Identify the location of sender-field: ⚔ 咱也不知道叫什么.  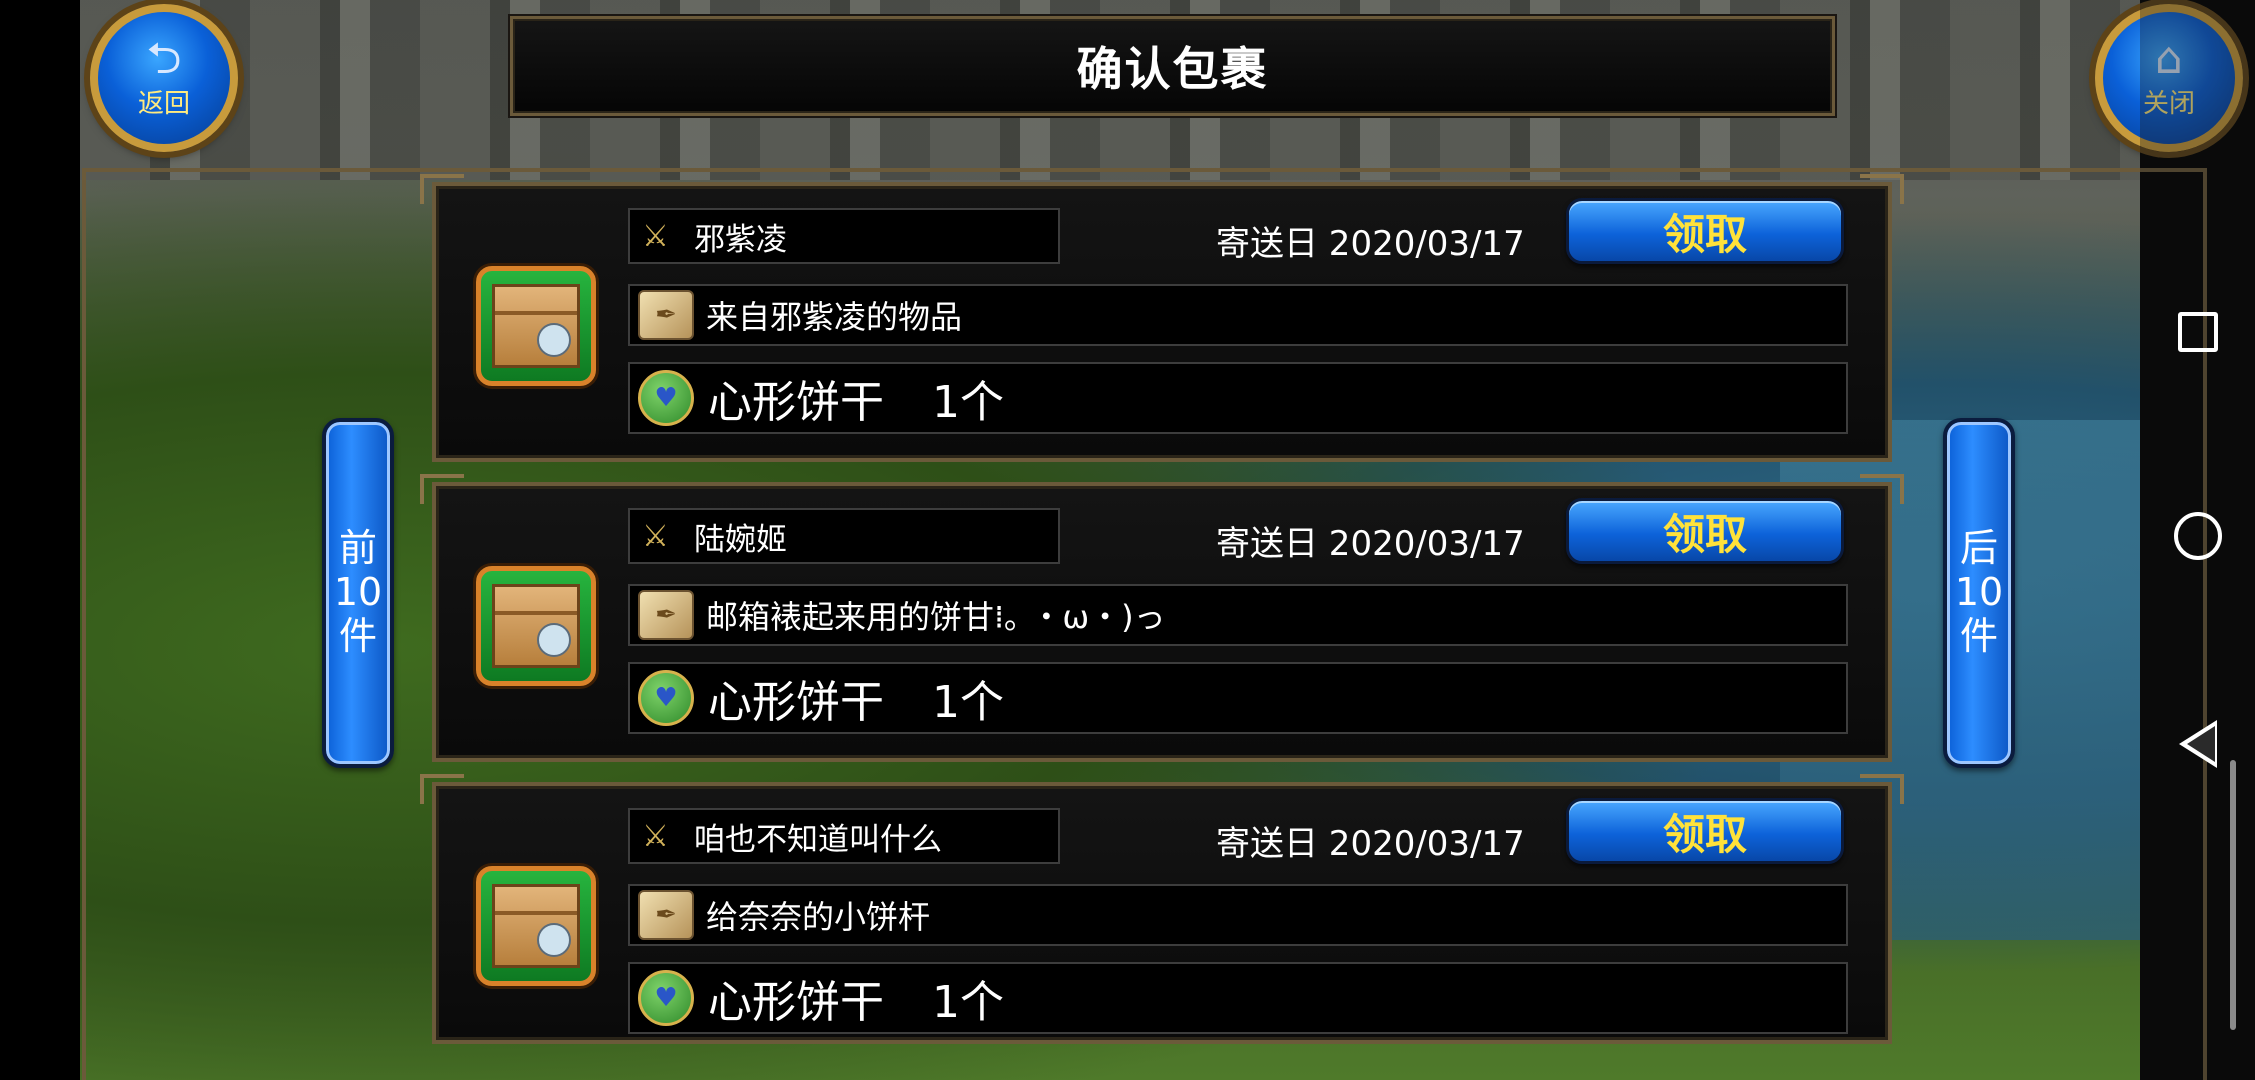
(844, 836).